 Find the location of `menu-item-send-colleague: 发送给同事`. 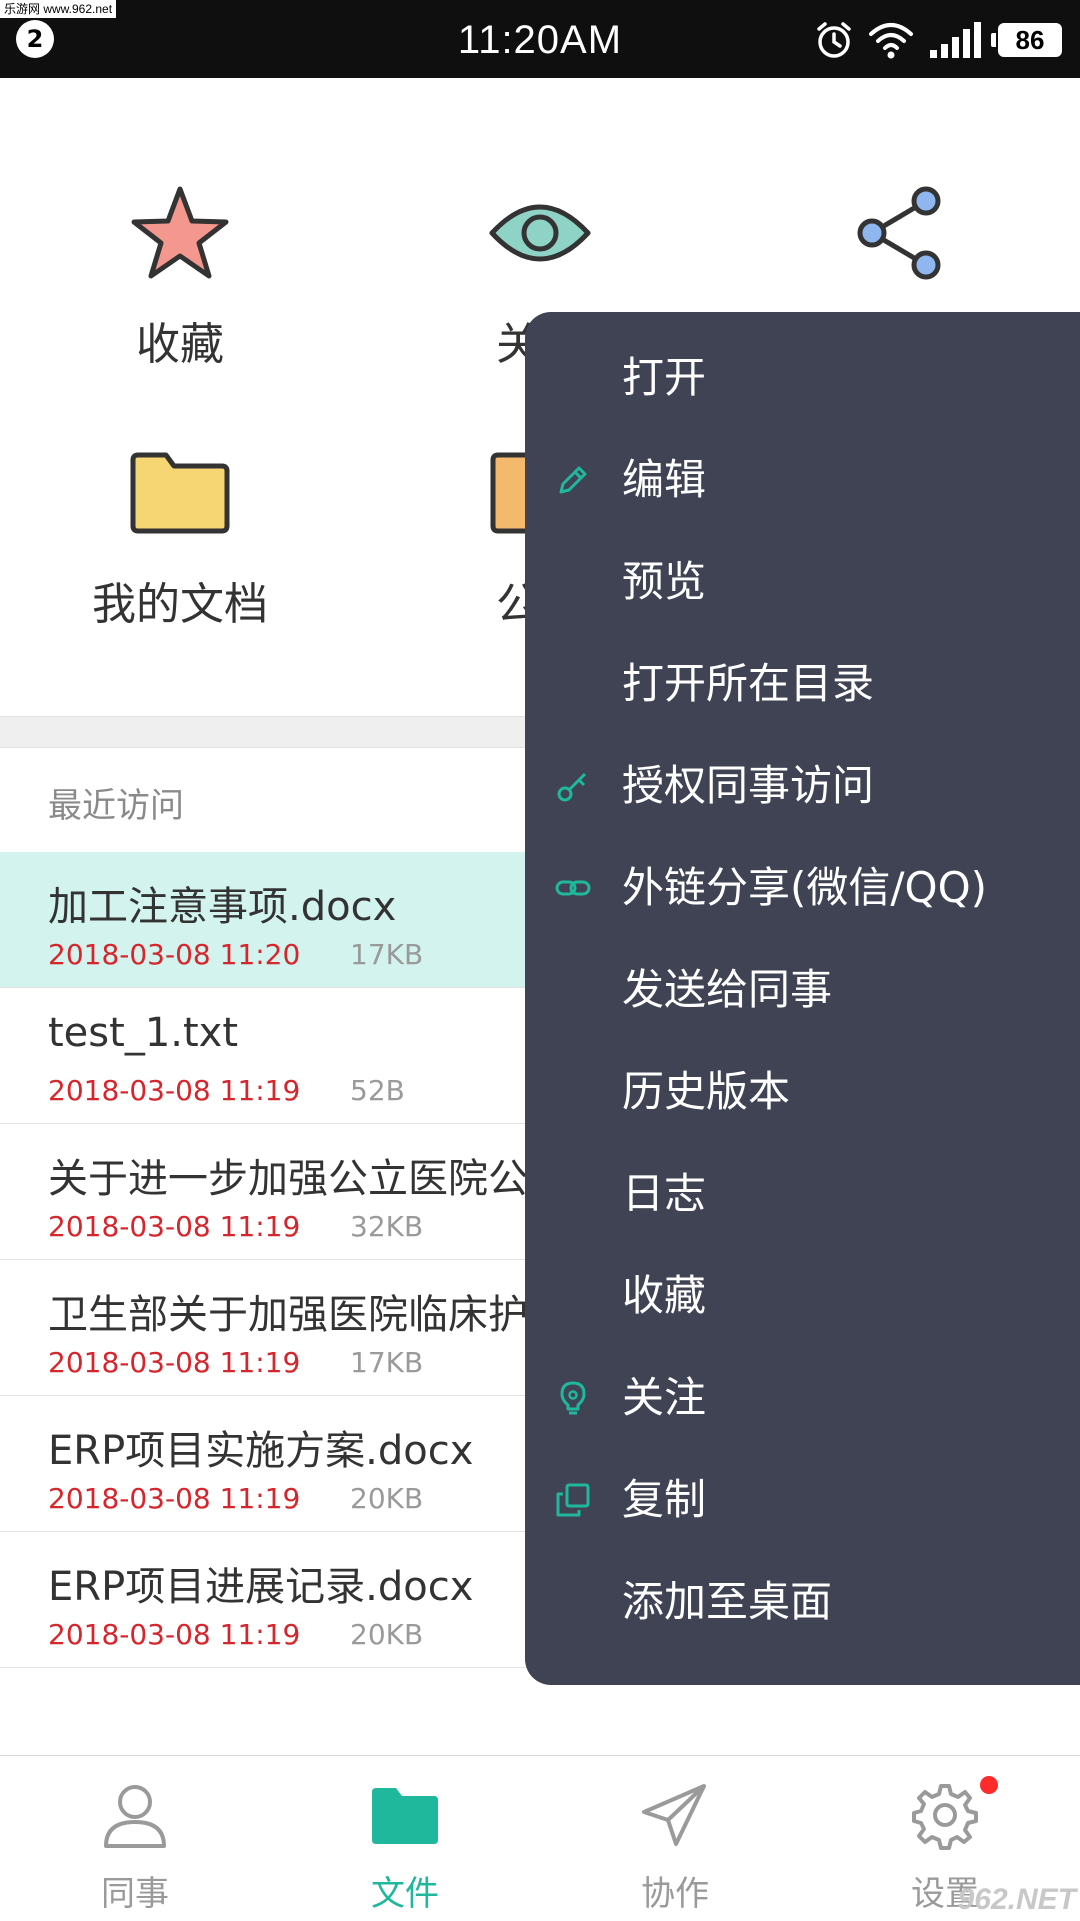

menu-item-send-colleague: 发送给同事 is located at coordinates (802, 990).